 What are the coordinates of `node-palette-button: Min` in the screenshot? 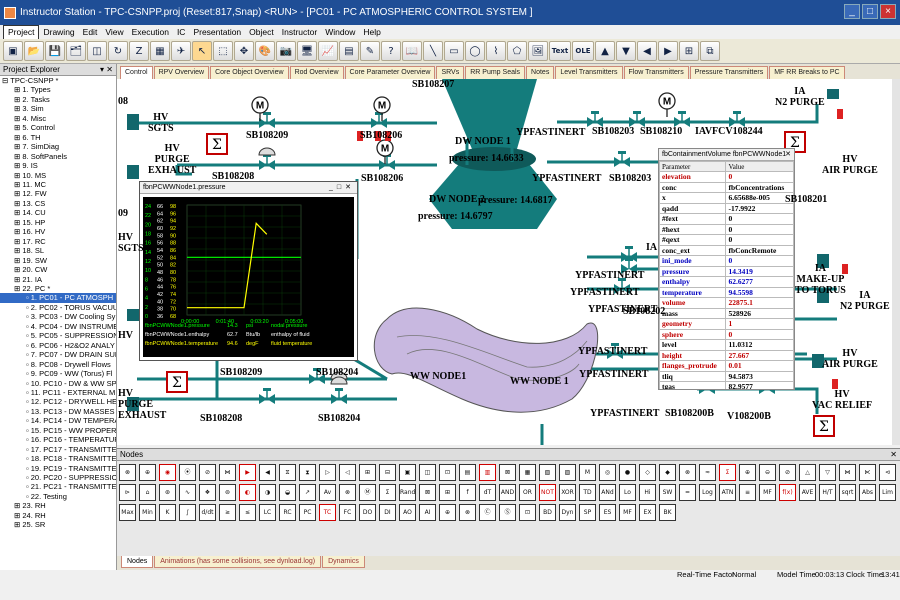 It's located at (147, 512).